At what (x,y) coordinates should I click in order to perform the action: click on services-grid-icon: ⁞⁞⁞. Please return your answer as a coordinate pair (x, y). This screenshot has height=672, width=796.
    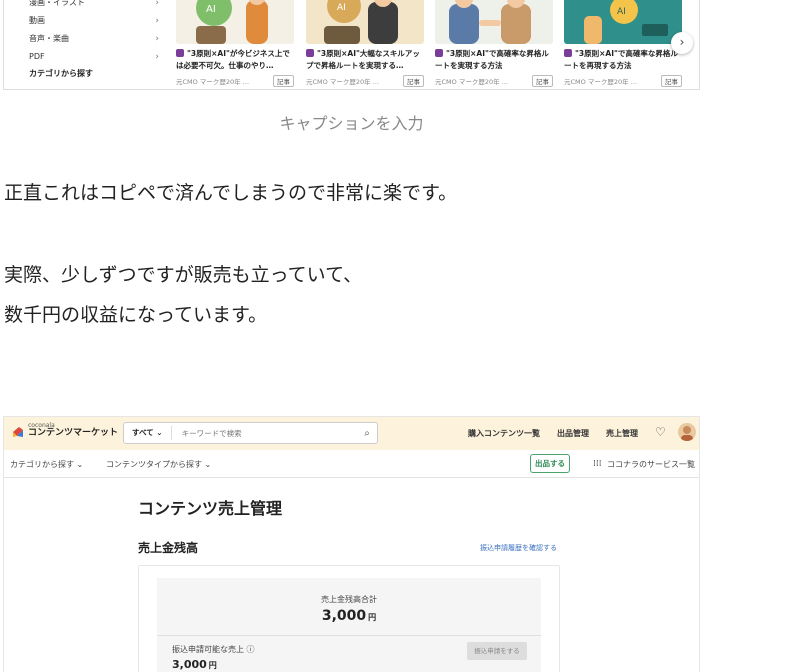
    Looking at the image, I should click on (597, 464).